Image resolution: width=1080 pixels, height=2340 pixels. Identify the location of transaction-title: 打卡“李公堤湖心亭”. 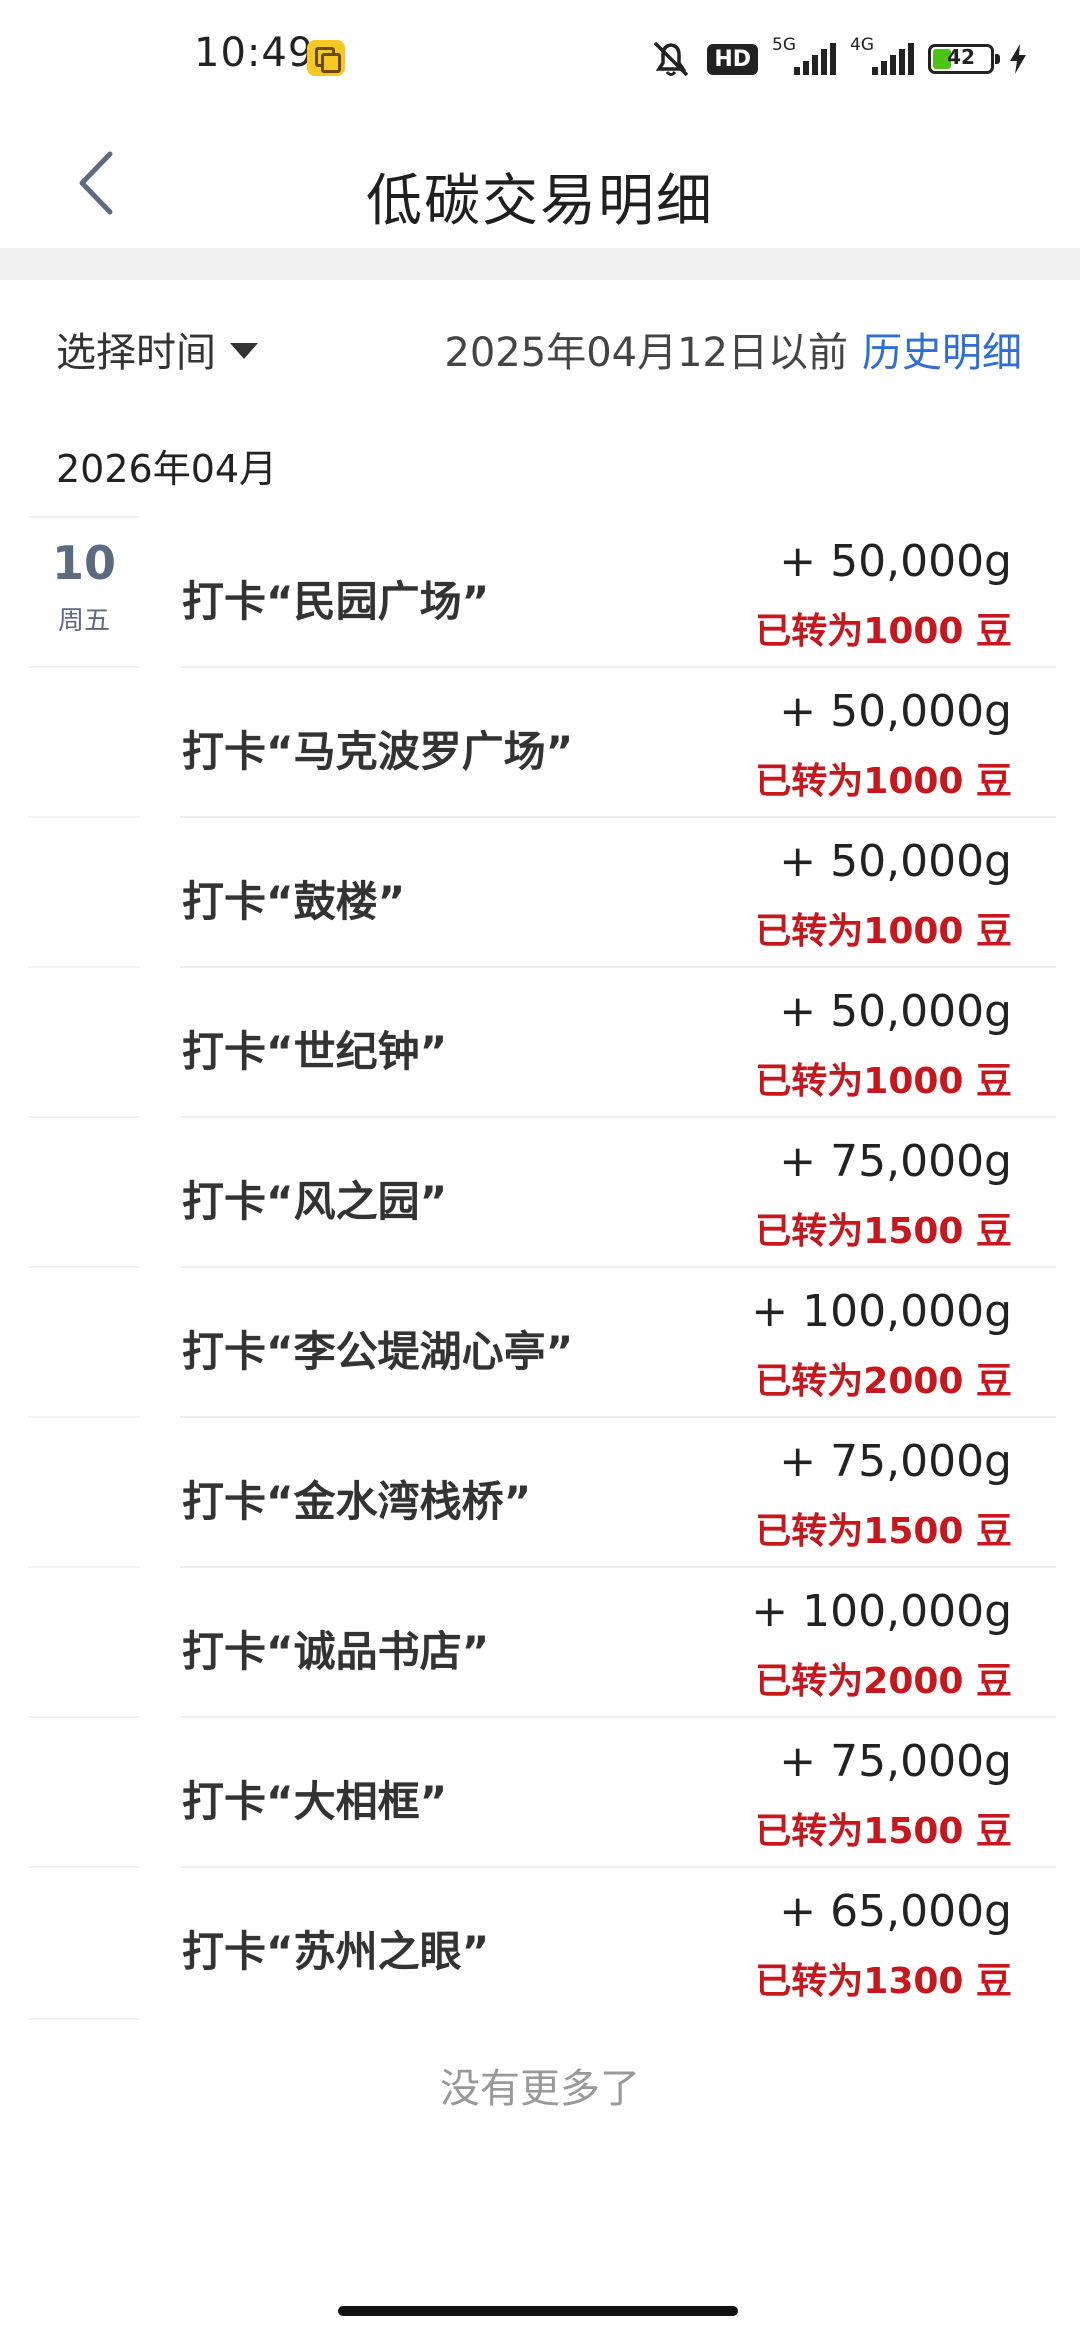
(378, 1351).